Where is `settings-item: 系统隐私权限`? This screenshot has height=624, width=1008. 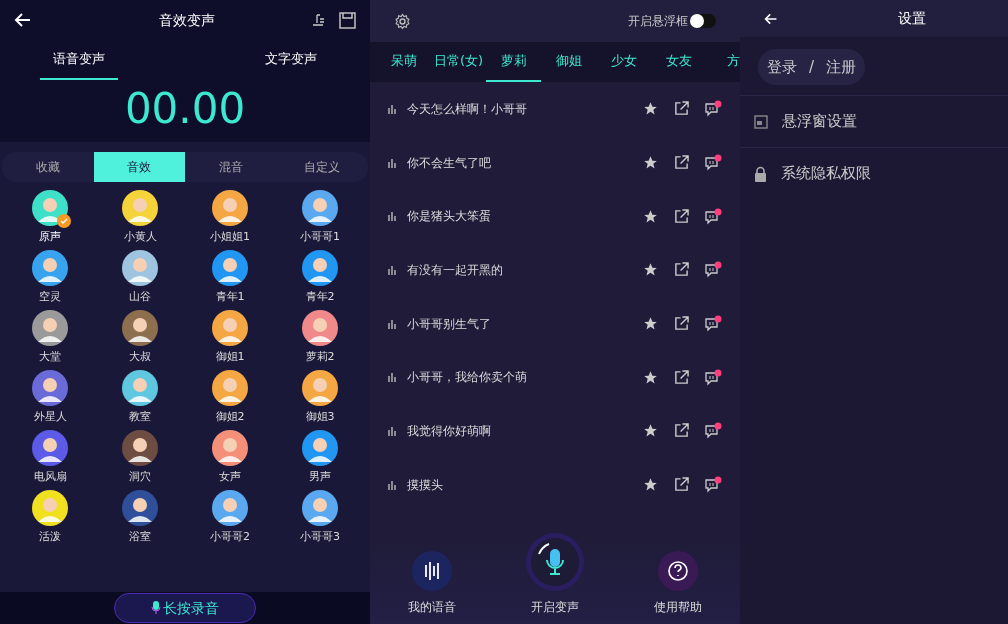 settings-item: 系统隐私权限 is located at coordinates (874, 173).